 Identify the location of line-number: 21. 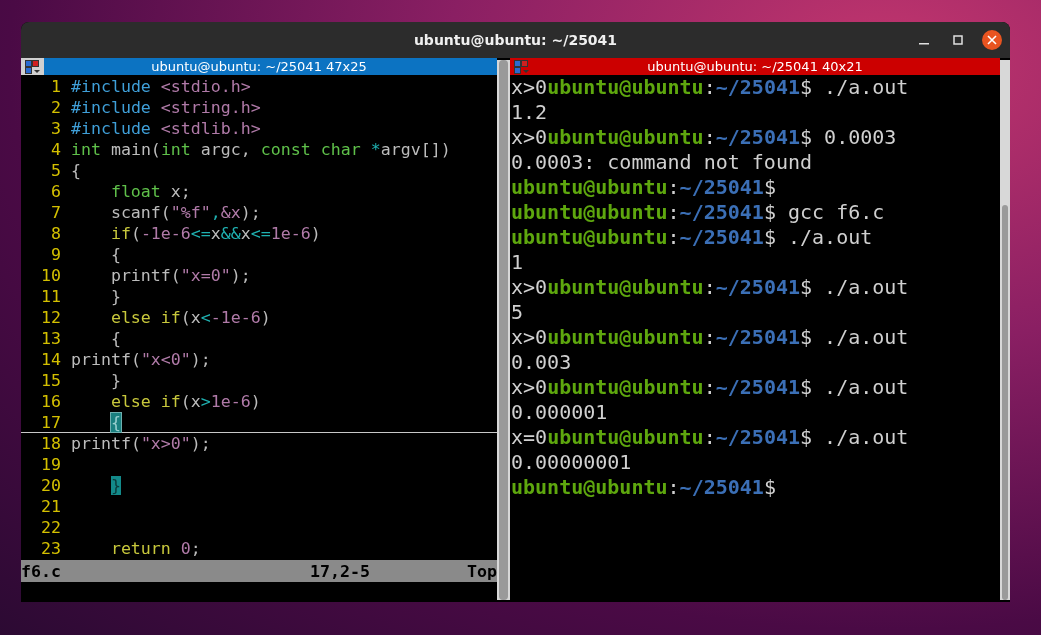
(50, 506).